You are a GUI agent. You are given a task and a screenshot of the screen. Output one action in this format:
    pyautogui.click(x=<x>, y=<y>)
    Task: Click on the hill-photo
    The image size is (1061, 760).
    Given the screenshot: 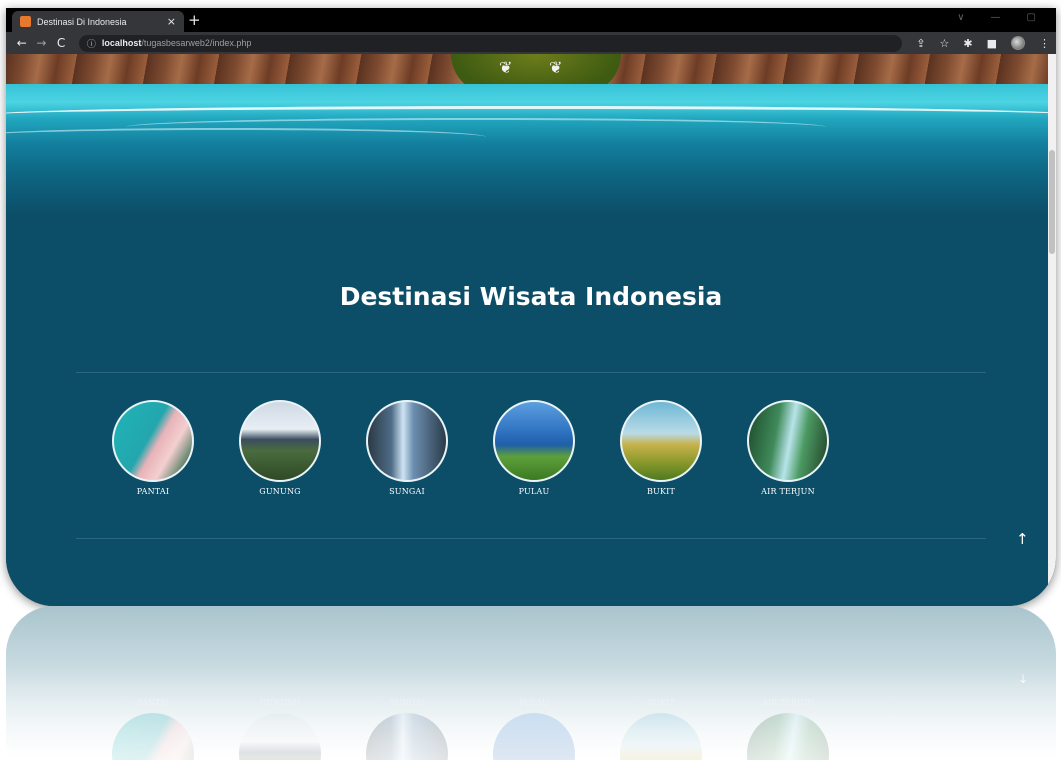 What is the action you would take?
    pyautogui.click(x=661, y=441)
    